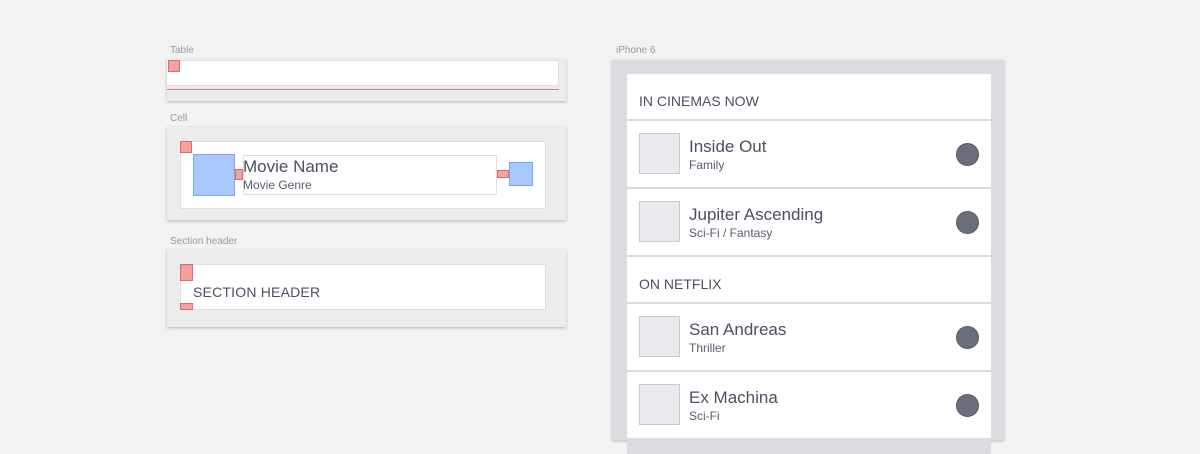 The width and height of the screenshot is (1200, 454). What do you see at coordinates (809, 405) in the screenshot?
I see `movie-row: Ex Machina Sci-Fi` at bounding box center [809, 405].